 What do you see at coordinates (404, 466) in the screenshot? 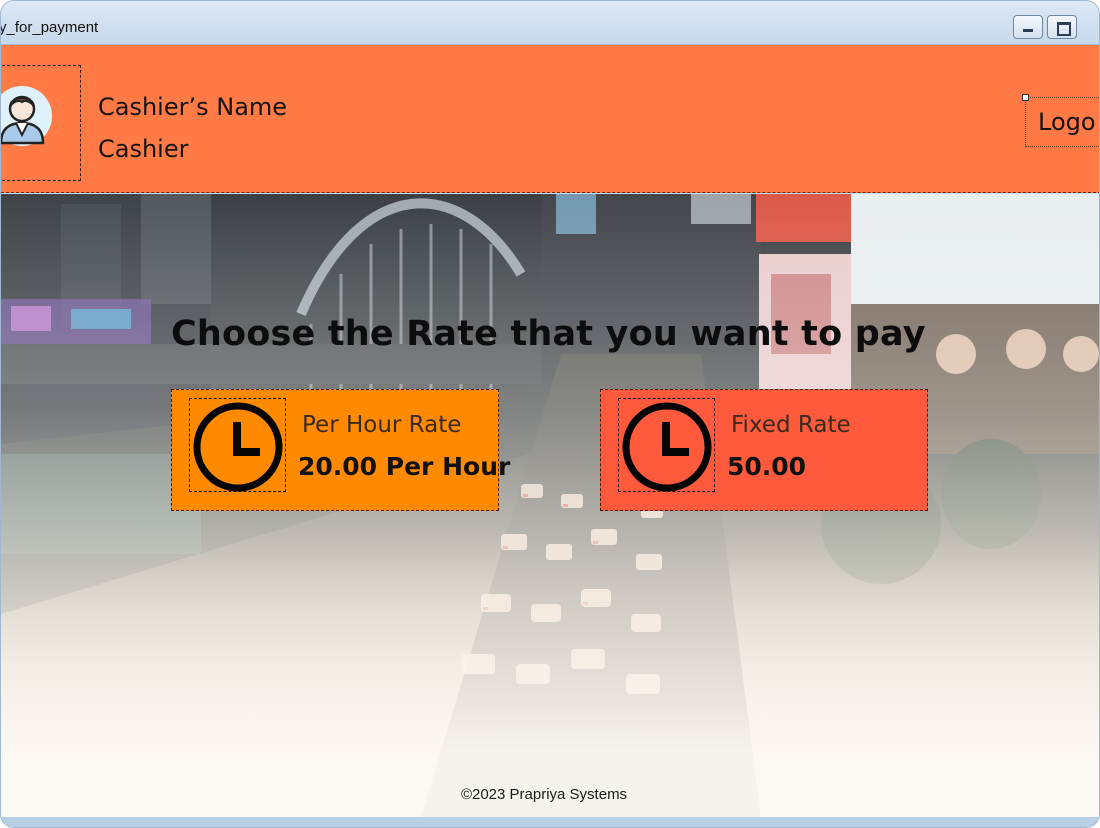
I see `rate-value: 20.00 Per Hour` at bounding box center [404, 466].